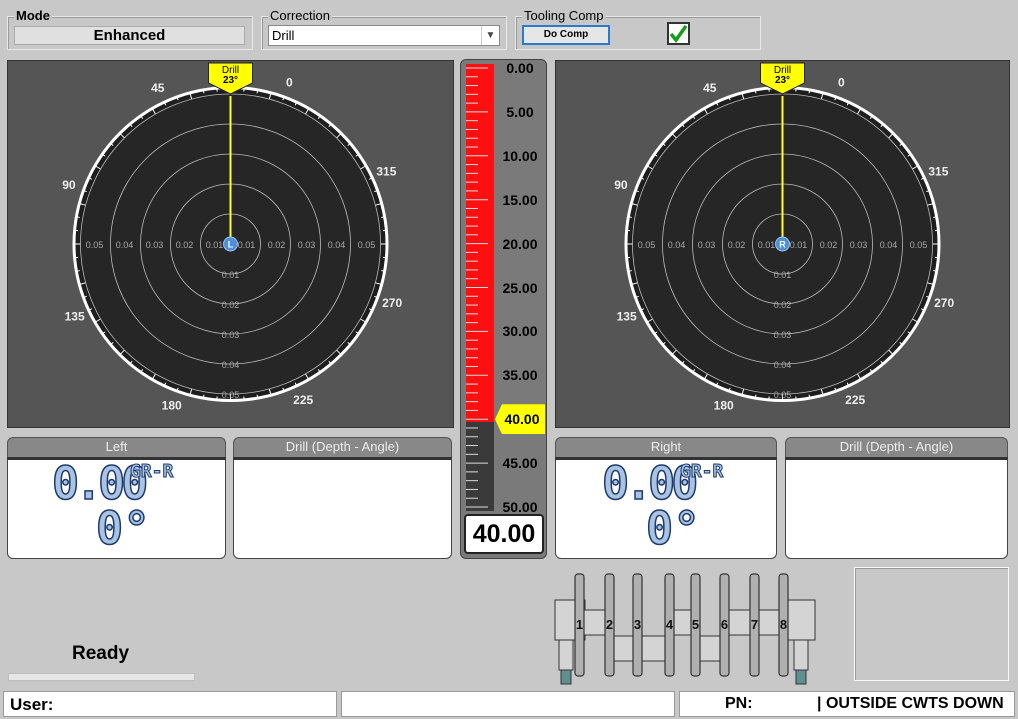  I want to click on user-label: User:, so click(32, 704).